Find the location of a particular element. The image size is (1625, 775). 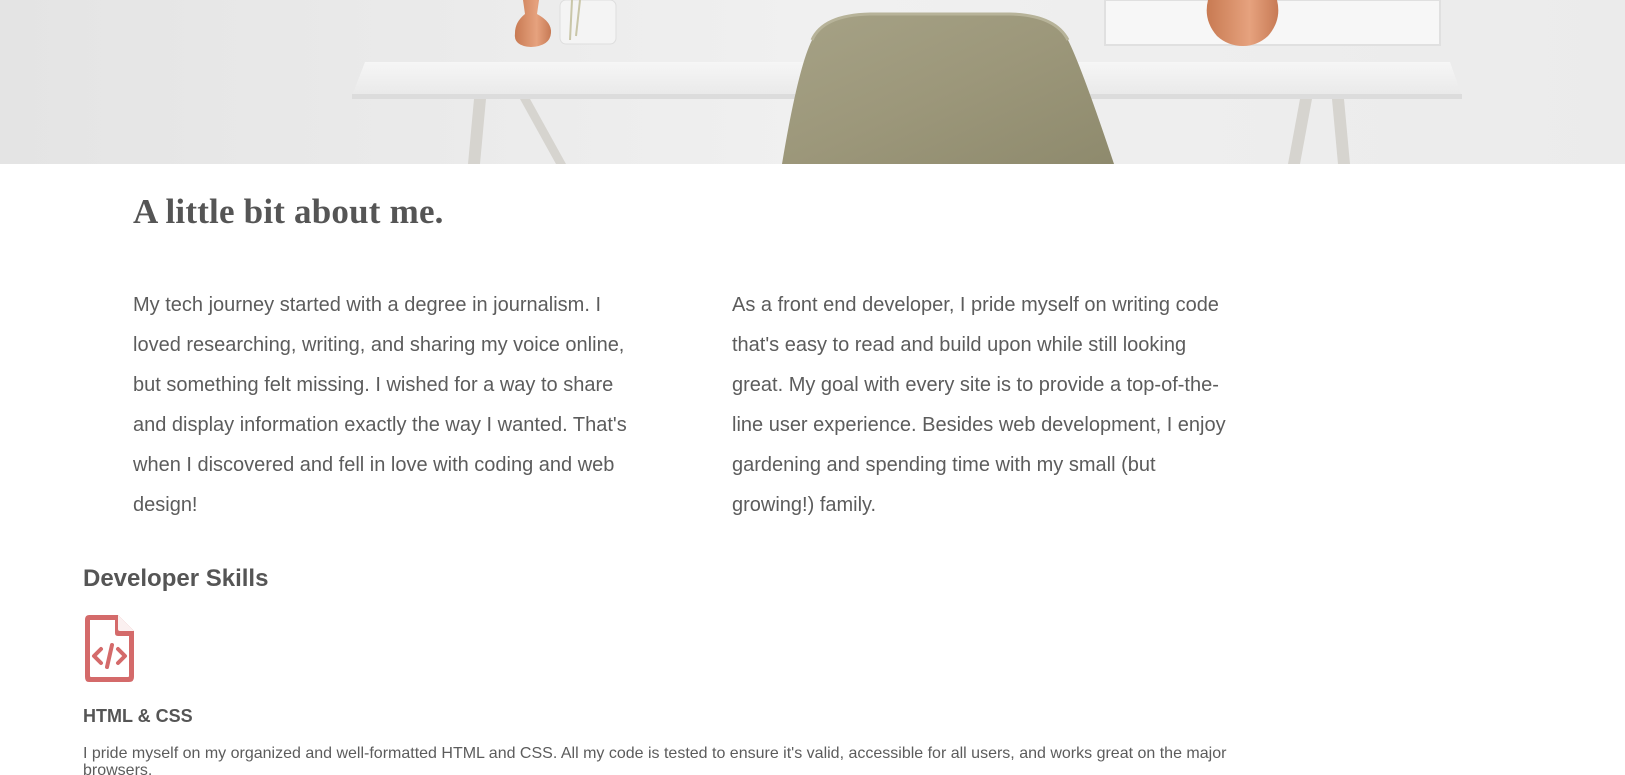

about-heading: A little bit about me. is located at coordinates (288, 211).